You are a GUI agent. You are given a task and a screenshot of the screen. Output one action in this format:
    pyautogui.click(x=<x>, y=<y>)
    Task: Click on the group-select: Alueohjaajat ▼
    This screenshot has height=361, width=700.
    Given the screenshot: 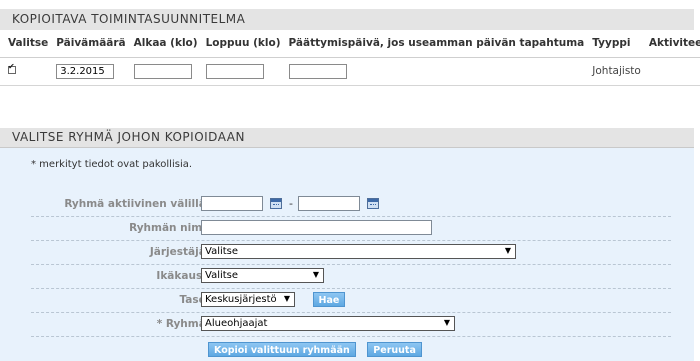 What is the action you would take?
    pyautogui.click(x=328, y=323)
    